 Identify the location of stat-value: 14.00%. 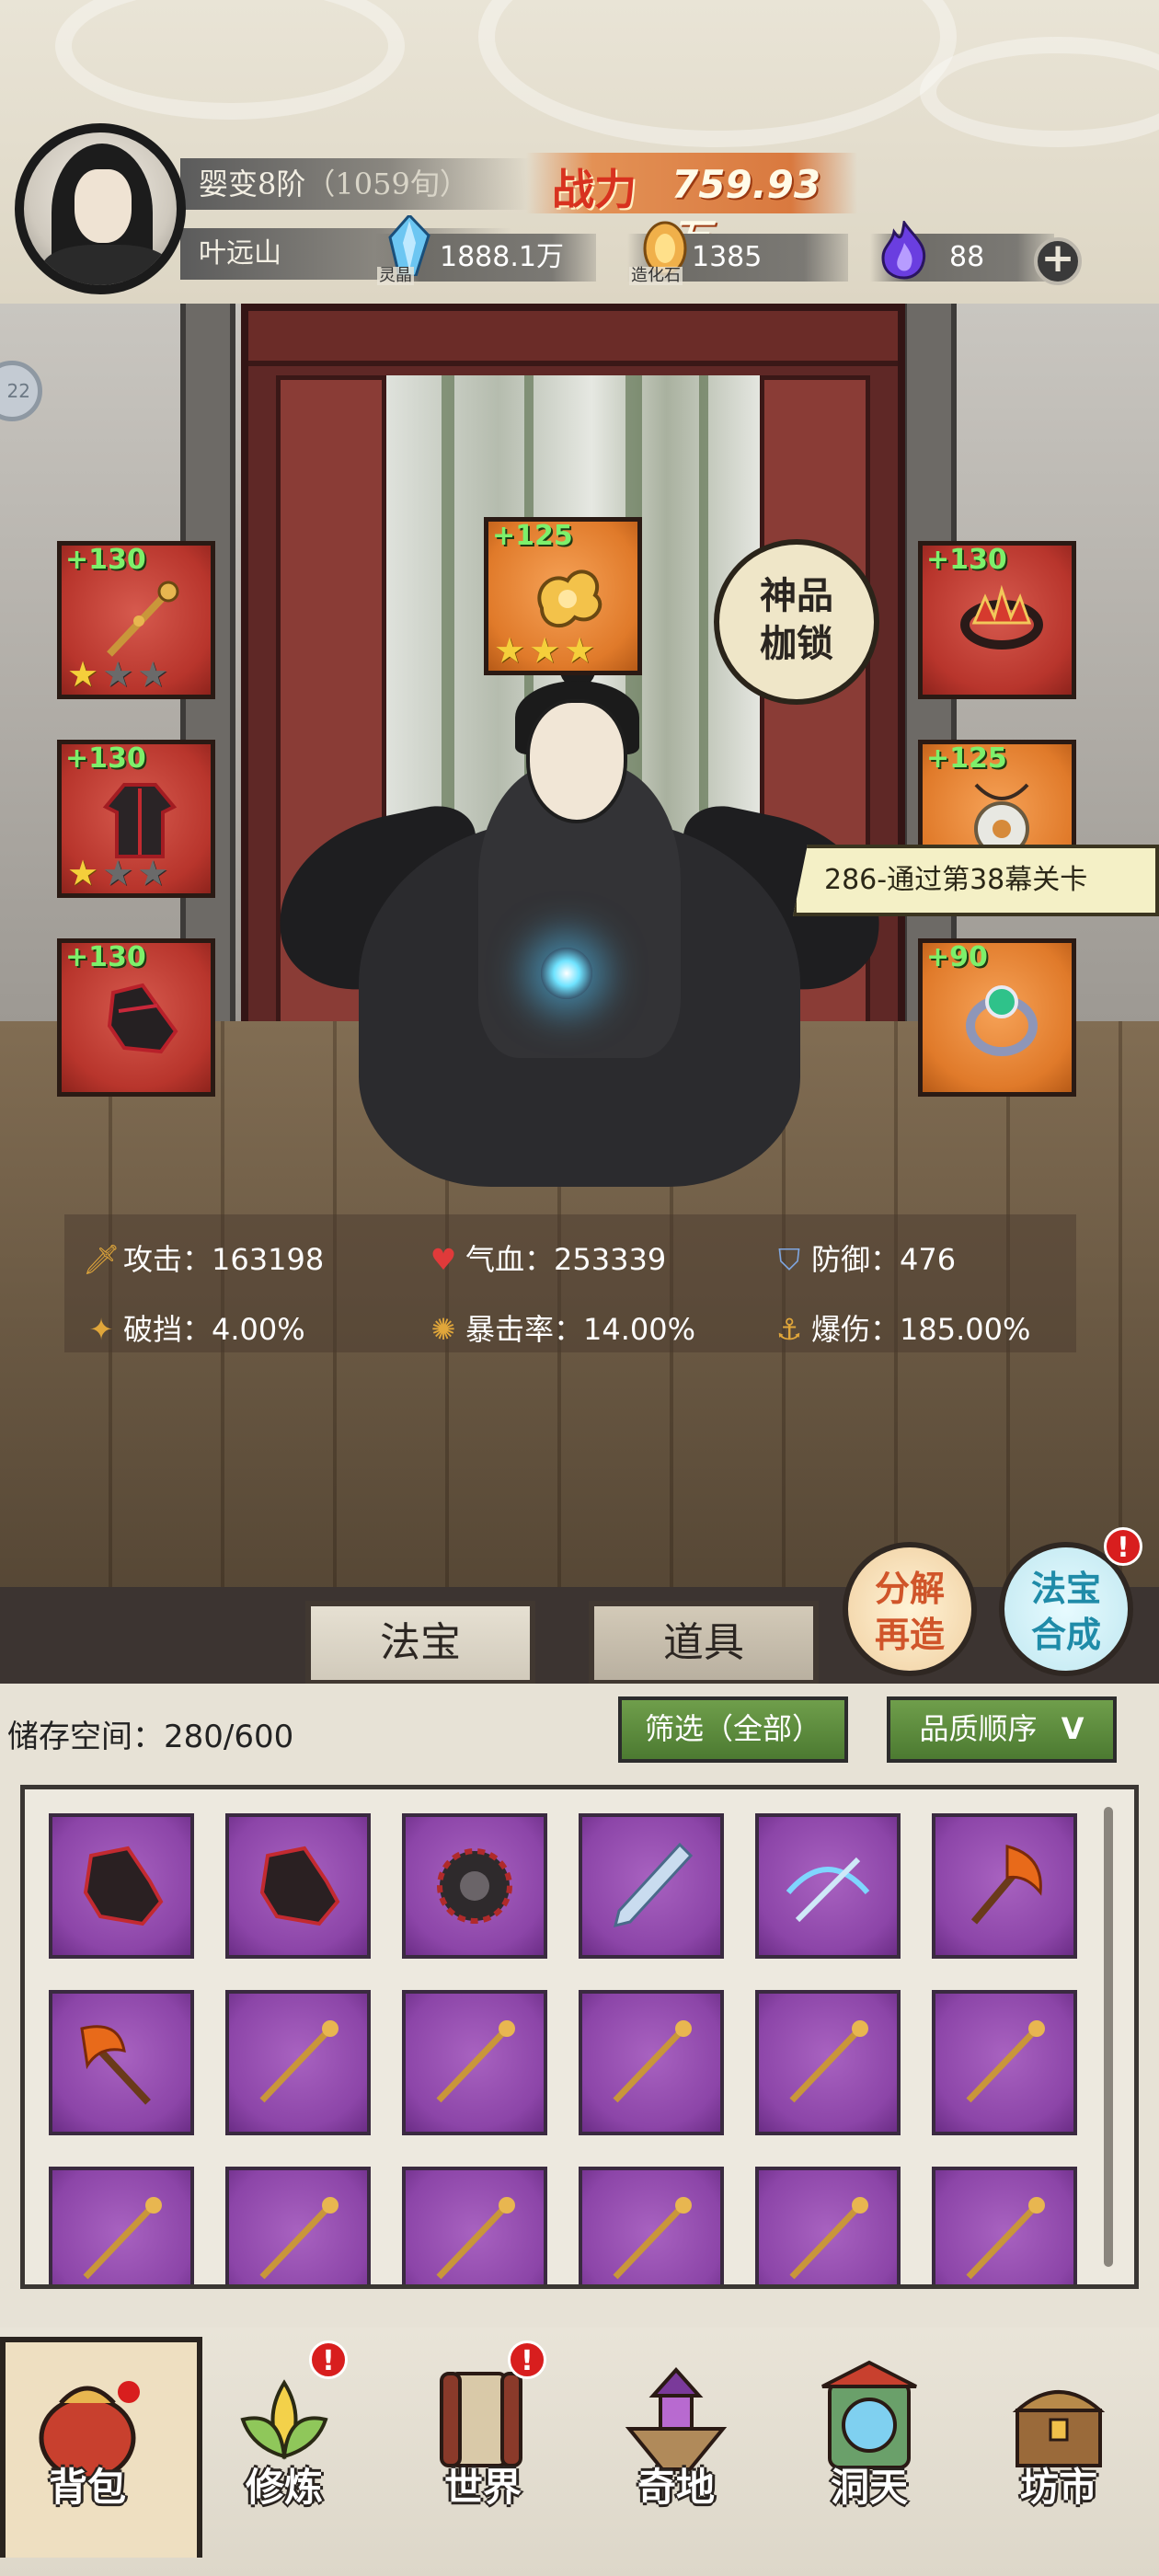
(639, 1329).